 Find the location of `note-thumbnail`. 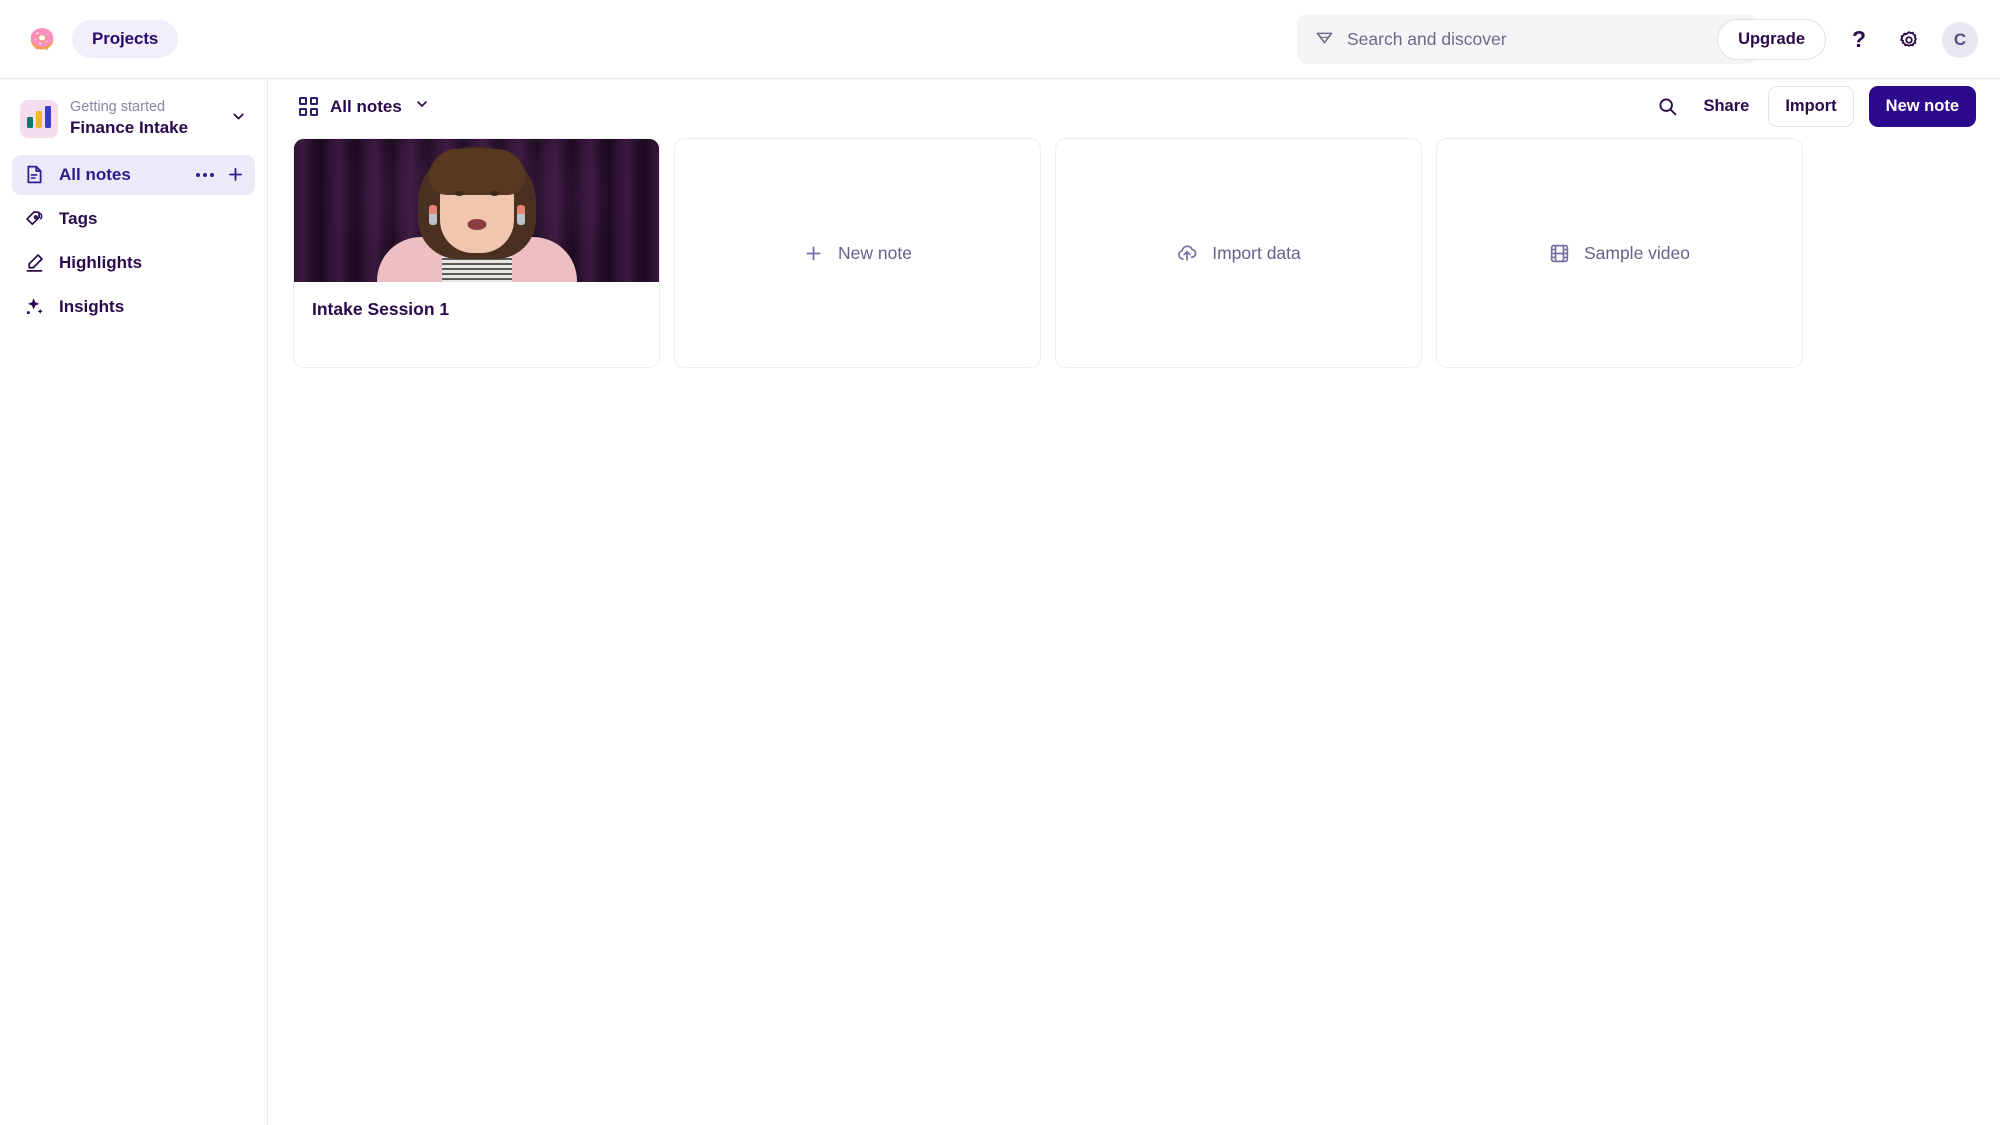

note-thumbnail is located at coordinates (476, 210).